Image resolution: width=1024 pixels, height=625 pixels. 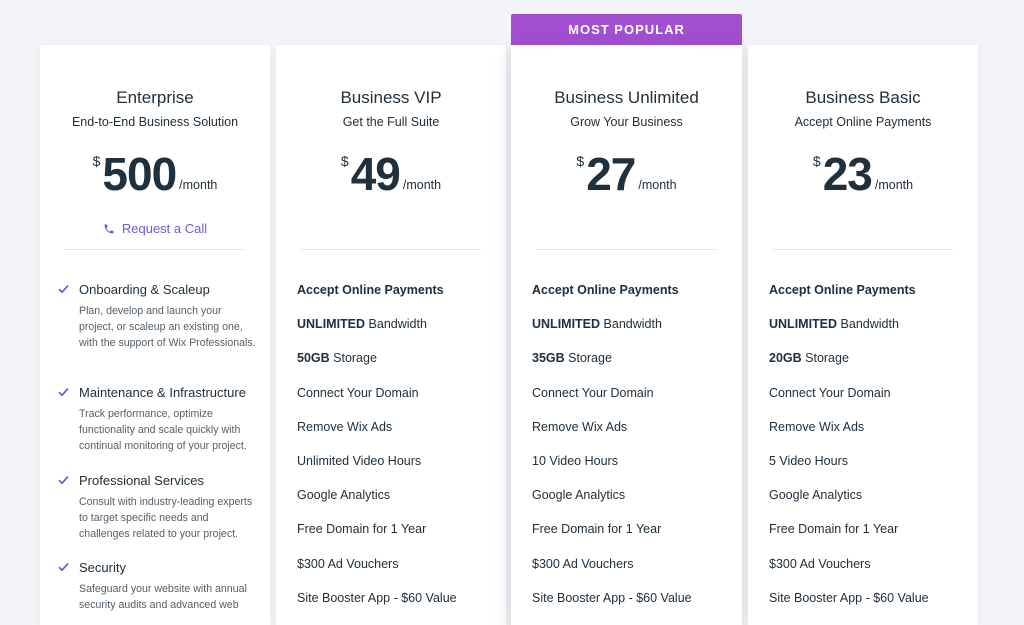 What do you see at coordinates (809, 358) in the screenshot?
I see `feature-item: 20GB Storage` at bounding box center [809, 358].